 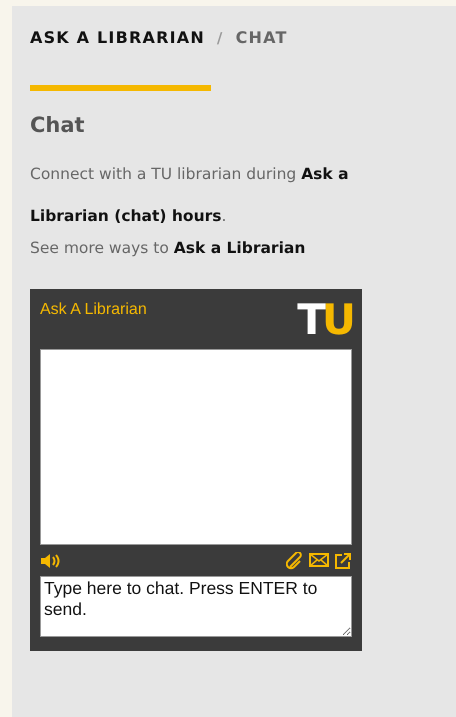 What do you see at coordinates (168, 248) in the screenshot?
I see `intro-paragraph: See more ways to Ask a Librarian` at bounding box center [168, 248].